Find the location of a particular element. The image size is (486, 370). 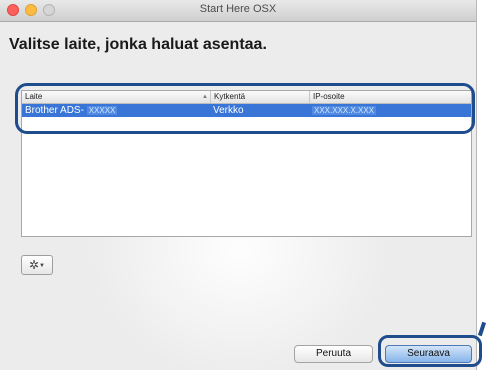

page-title: Valitse laite, jonka haluat asentaa. is located at coordinates (138, 44).